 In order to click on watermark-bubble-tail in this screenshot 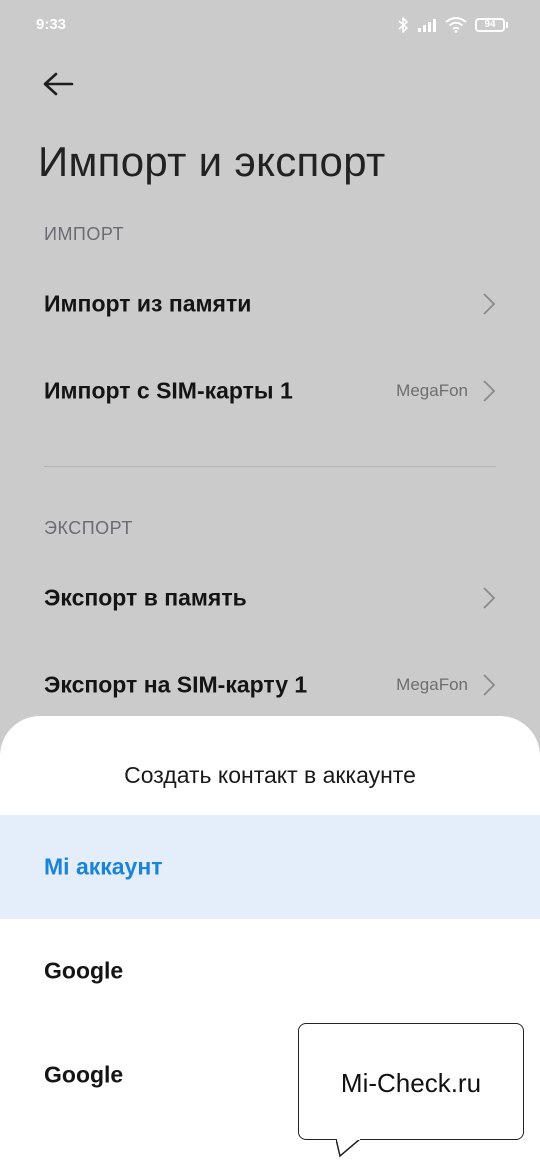, I will do `click(348, 1148)`.